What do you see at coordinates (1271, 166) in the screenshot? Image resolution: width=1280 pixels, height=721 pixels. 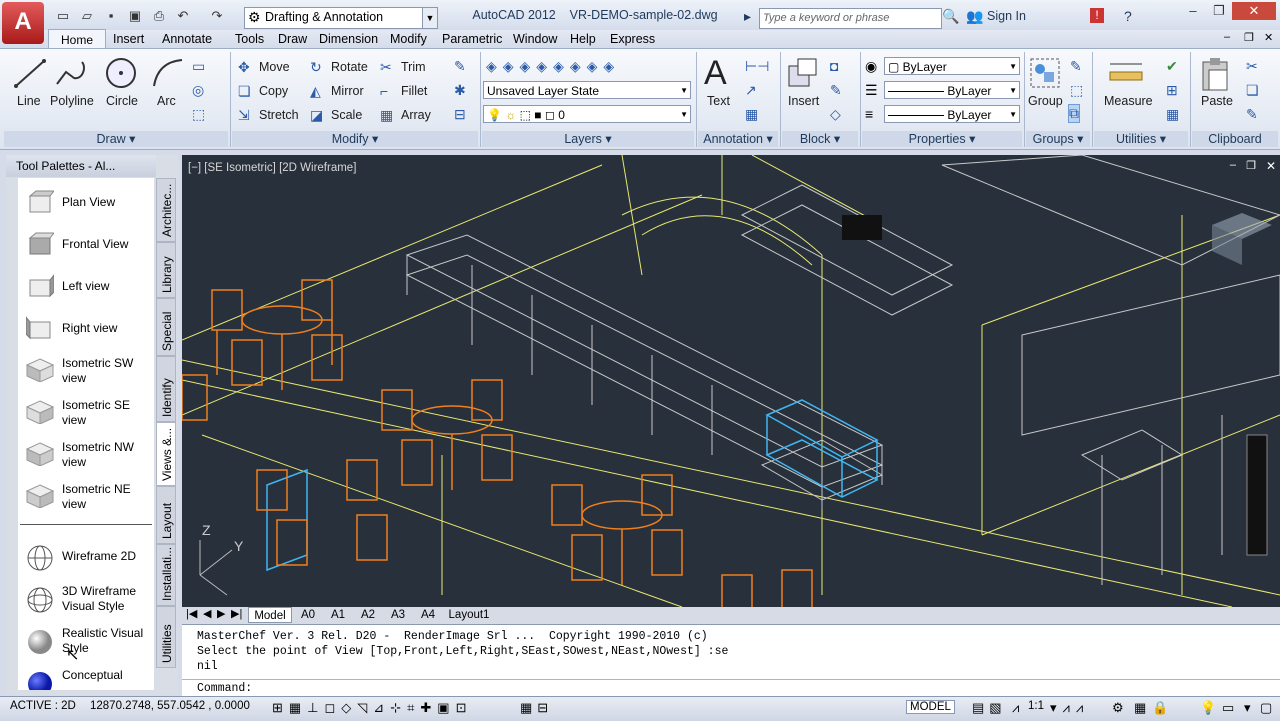 I see `viewport-close-icon: ✕` at bounding box center [1271, 166].